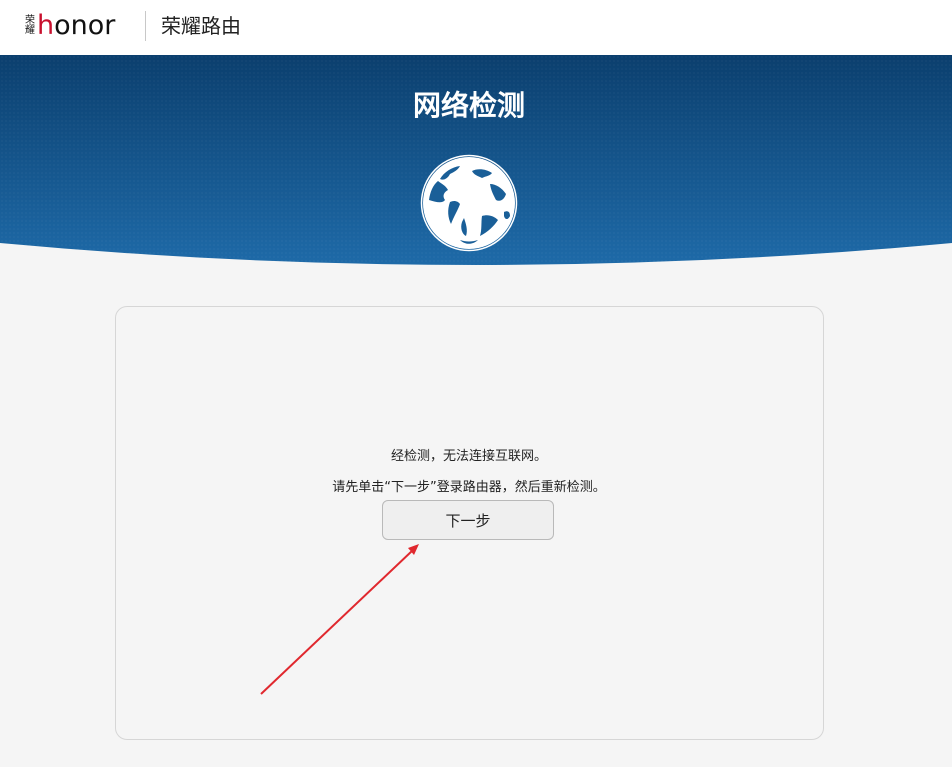 This screenshot has width=952, height=767. I want to click on annotation-arrow-icon, so click(339, 619).